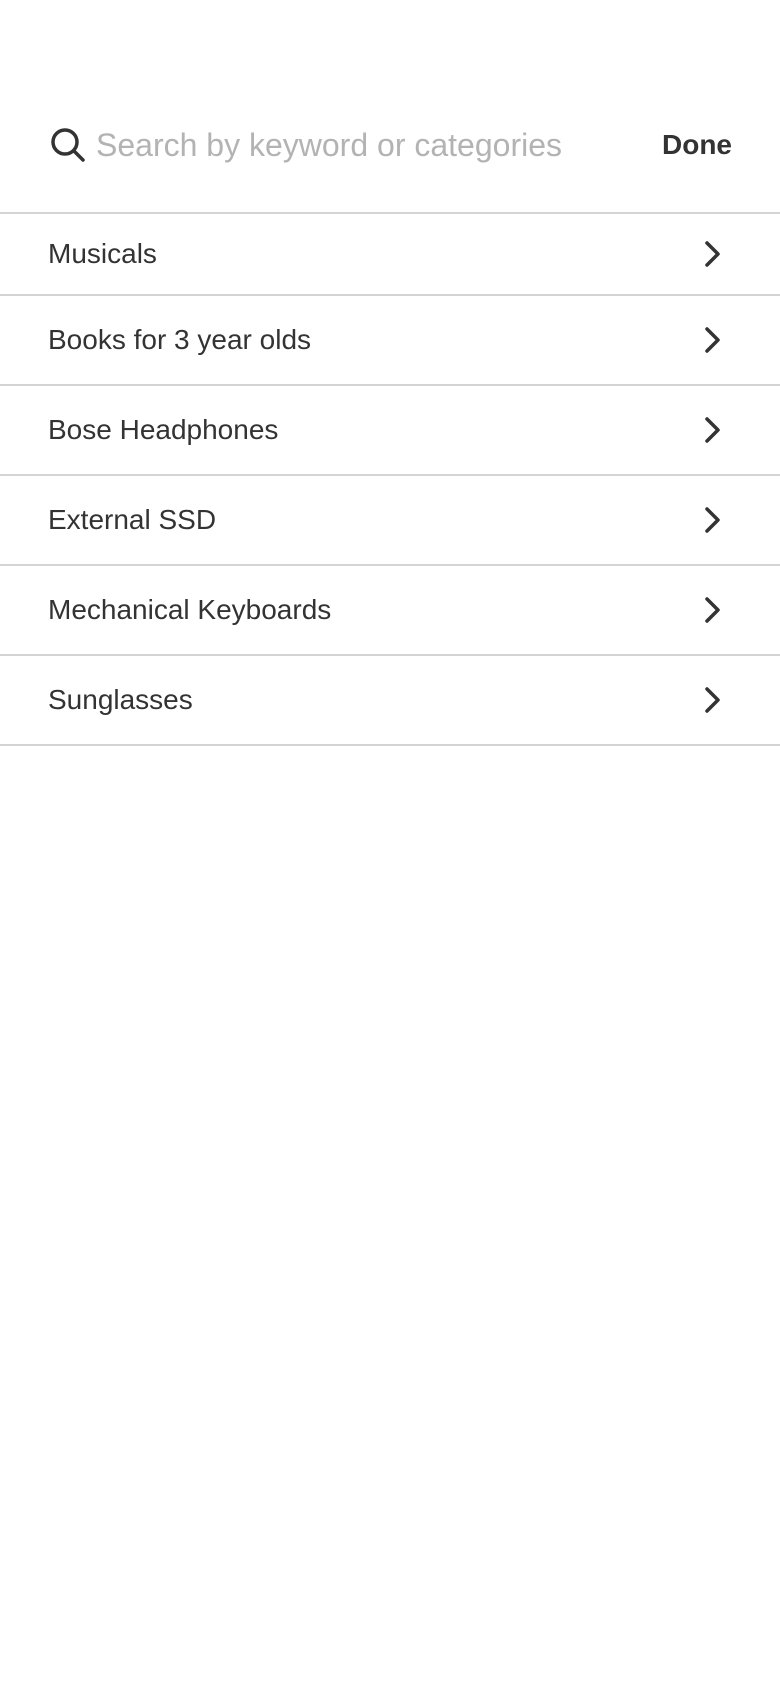  Describe the element at coordinates (697, 145) in the screenshot. I see `done-button: Done` at that location.